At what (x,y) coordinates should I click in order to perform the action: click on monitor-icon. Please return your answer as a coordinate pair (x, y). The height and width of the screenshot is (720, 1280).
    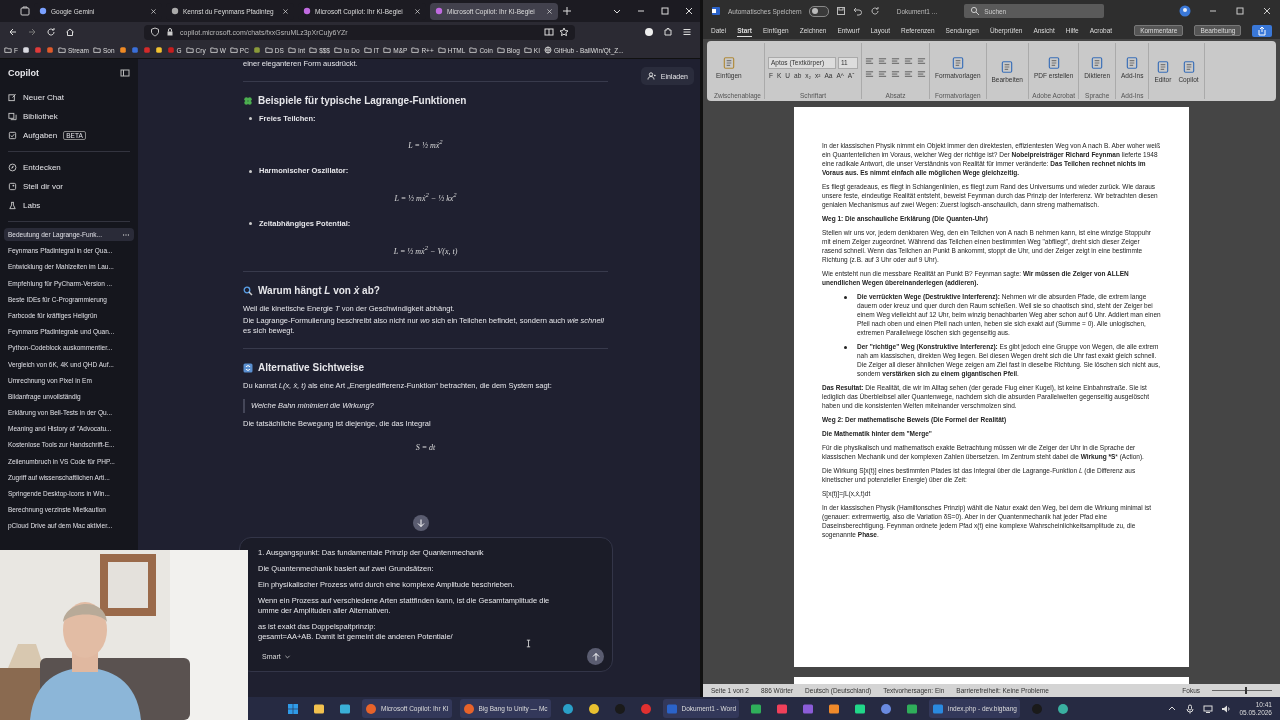
    Looking at the image, I should click on (345, 708).